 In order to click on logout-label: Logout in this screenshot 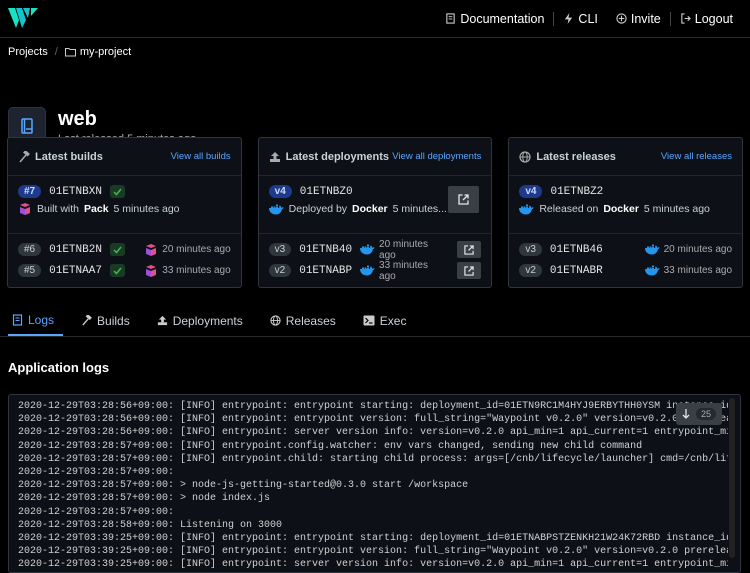, I will do `click(713, 18)`.